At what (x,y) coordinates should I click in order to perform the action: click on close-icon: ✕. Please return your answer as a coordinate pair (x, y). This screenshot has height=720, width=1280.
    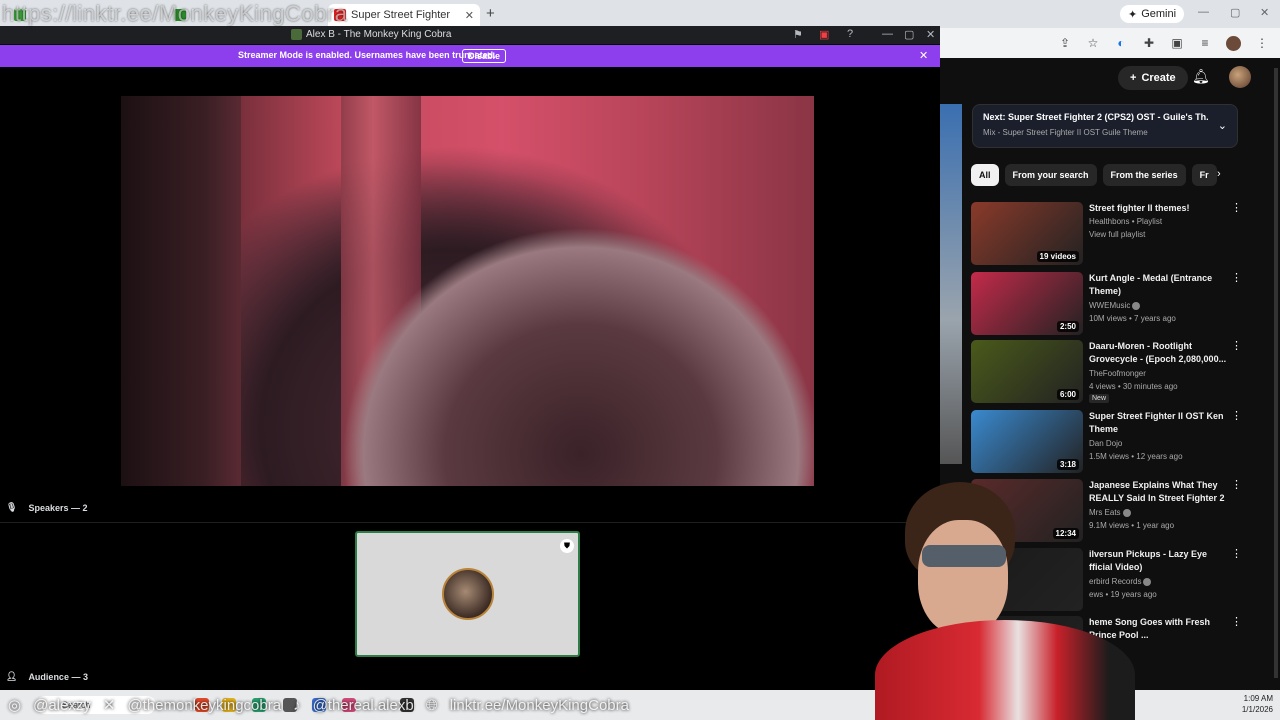
    Looking at the image, I should click on (930, 34).